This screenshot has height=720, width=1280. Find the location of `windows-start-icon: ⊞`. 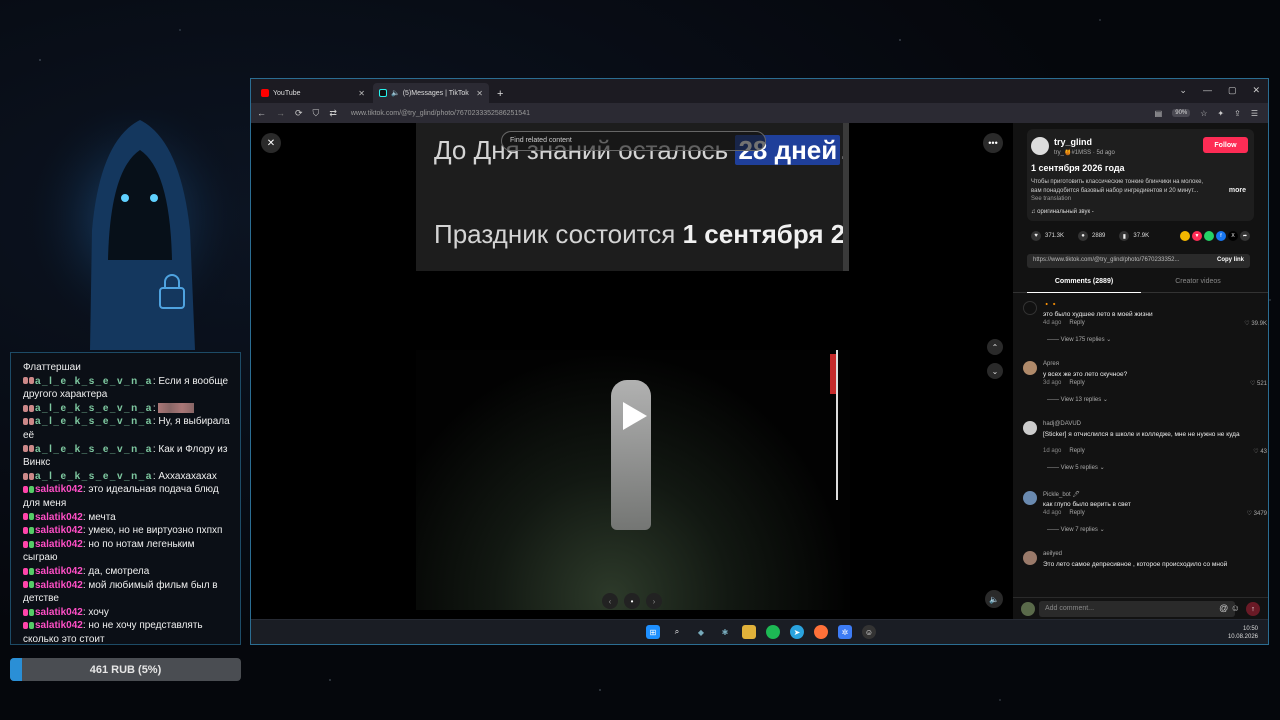

windows-start-icon: ⊞ is located at coordinates (653, 632).